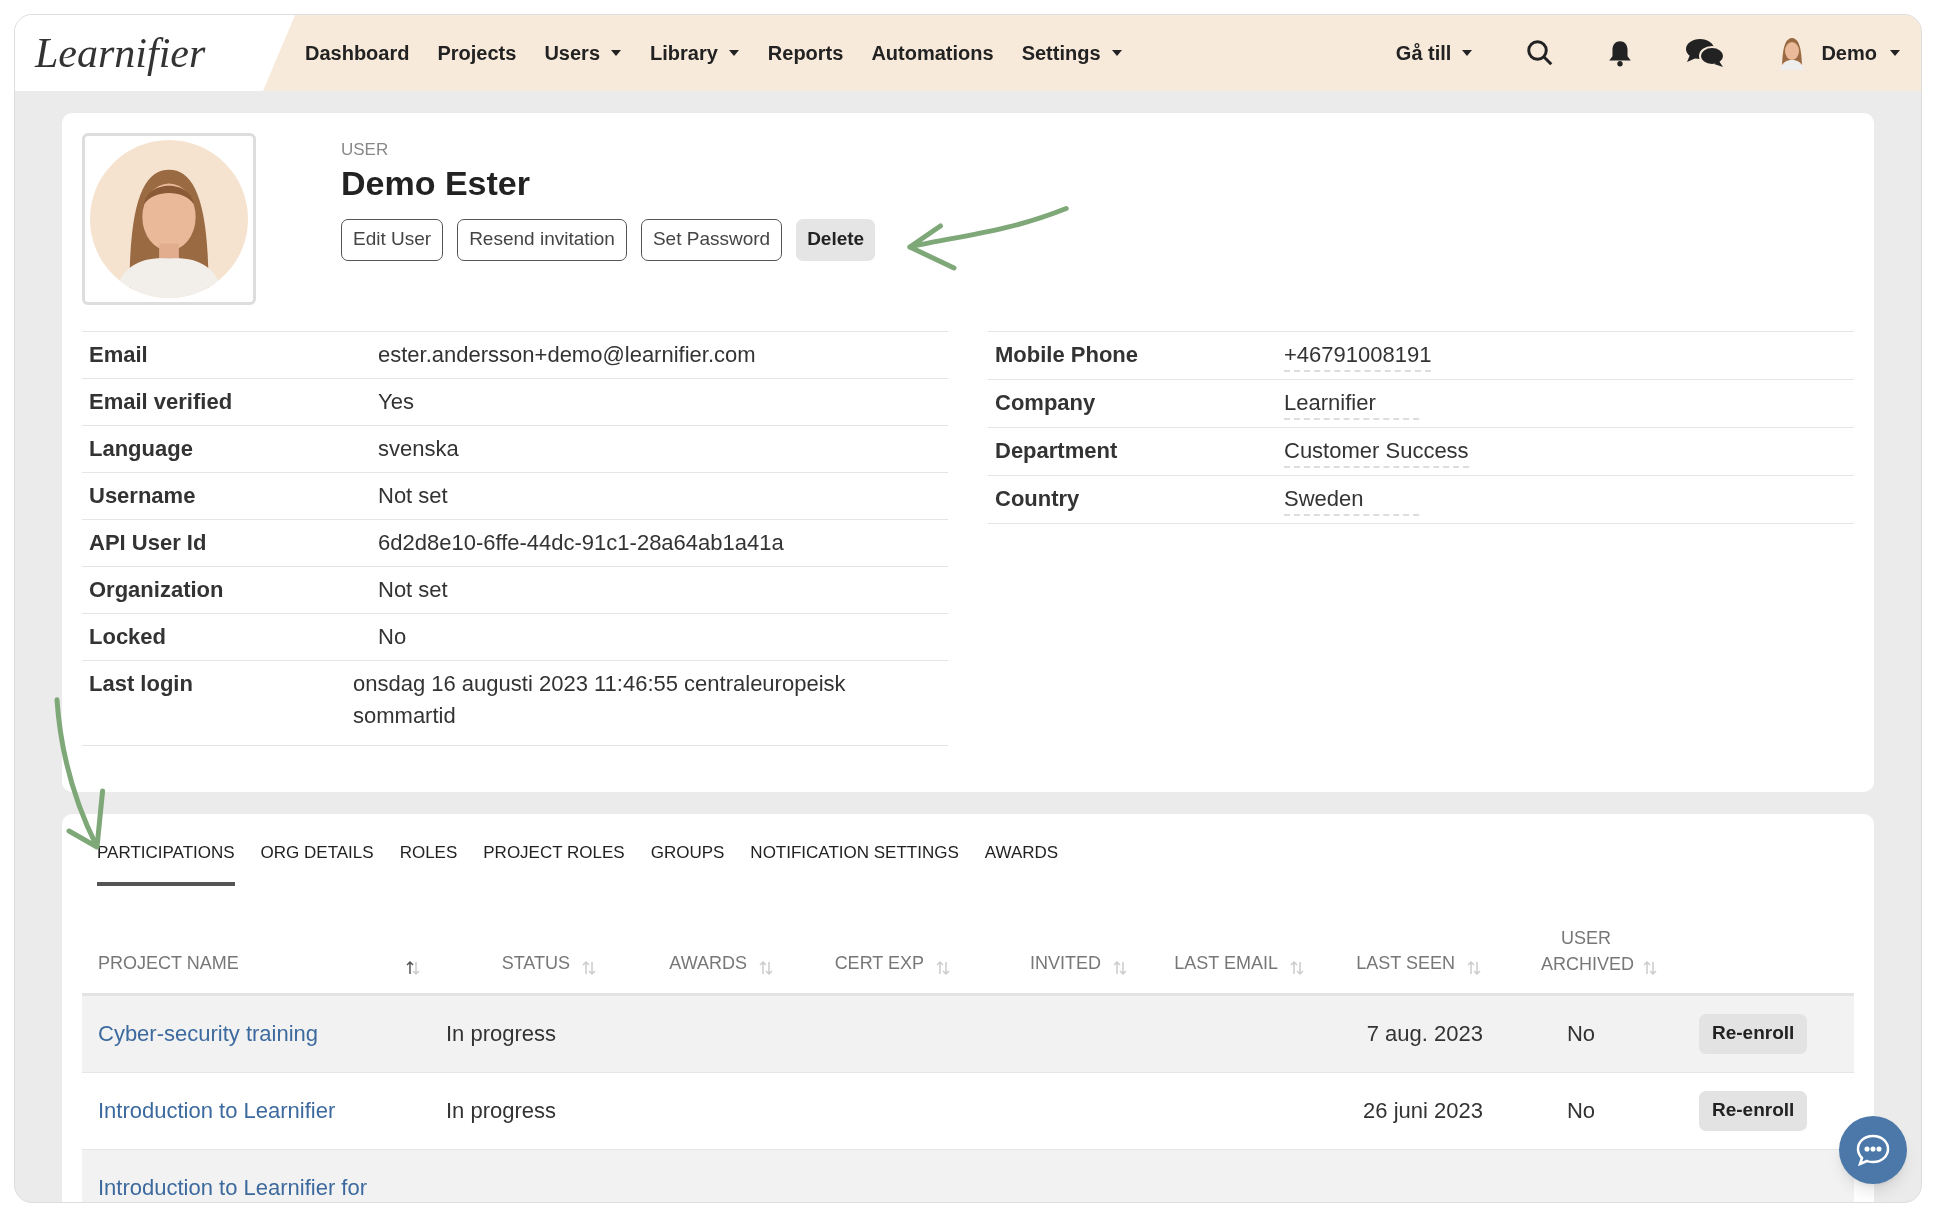  What do you see at coordinates (1351, 499) in the screenshot?
I see `editable-value: Sweden` at bounding box center [1351, 499].